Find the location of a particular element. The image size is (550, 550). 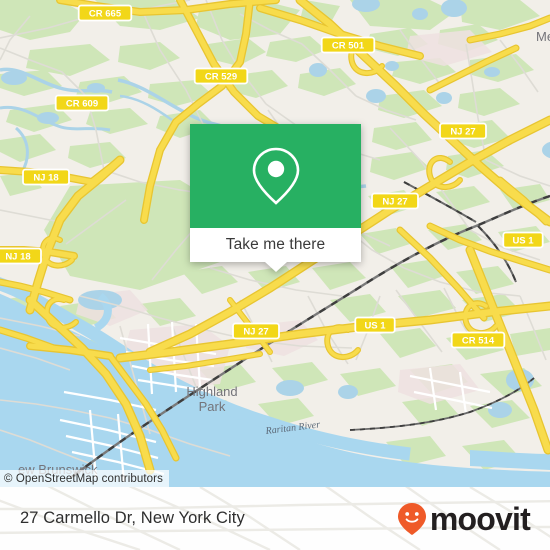

road-shield-label: CR 665 is located at coordinates (105, 14).